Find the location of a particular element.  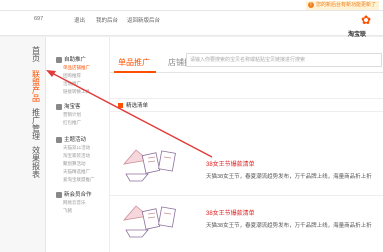

return-new-backend-link: 返回新版后台 is located at coordinates (143, 20).